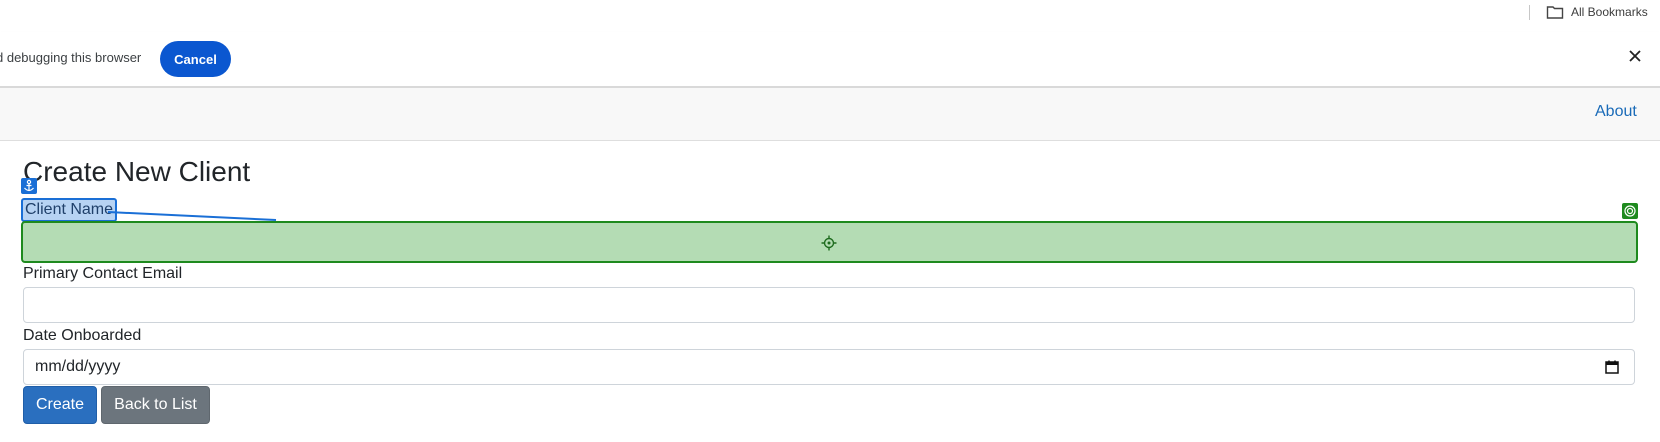 The height and width of the screenshot is (442, 1660). What do you see at coordinates (71, 57) in the screenshot?
I see `infobar-message: d debugging this browser` at bounding box center [71, 57].